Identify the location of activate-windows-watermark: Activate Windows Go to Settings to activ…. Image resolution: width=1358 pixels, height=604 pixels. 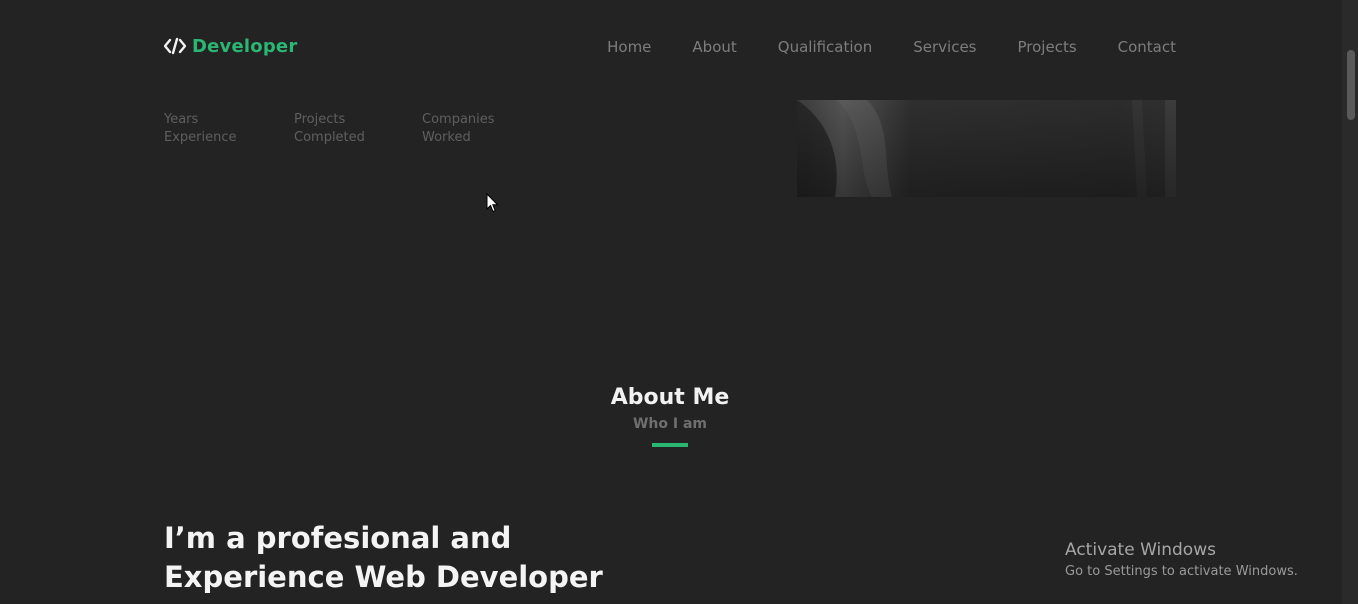
(1181, 560).